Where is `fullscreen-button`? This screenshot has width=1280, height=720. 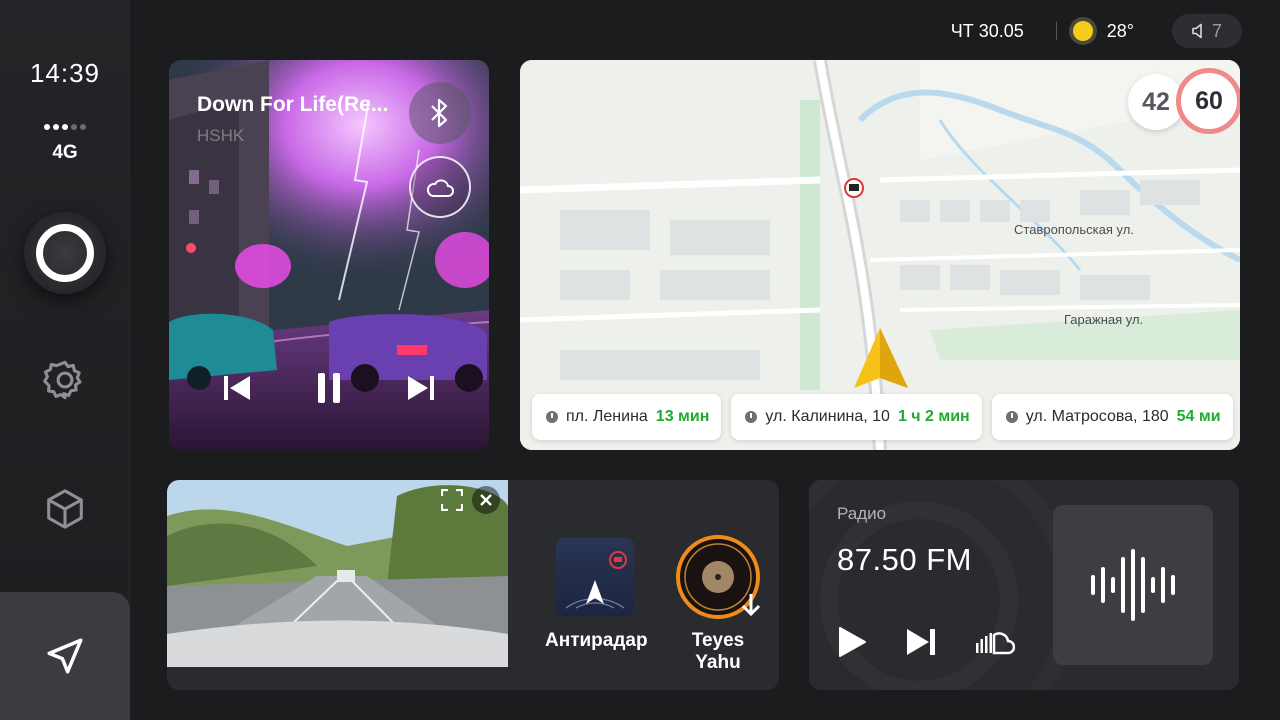 fullscreen-button is located at coordinates (452, 500).